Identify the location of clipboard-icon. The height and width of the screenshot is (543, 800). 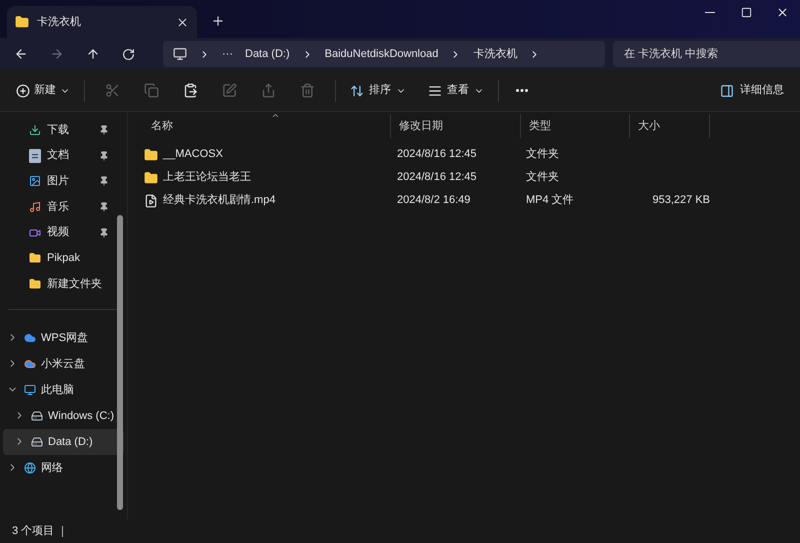
(190, 90).